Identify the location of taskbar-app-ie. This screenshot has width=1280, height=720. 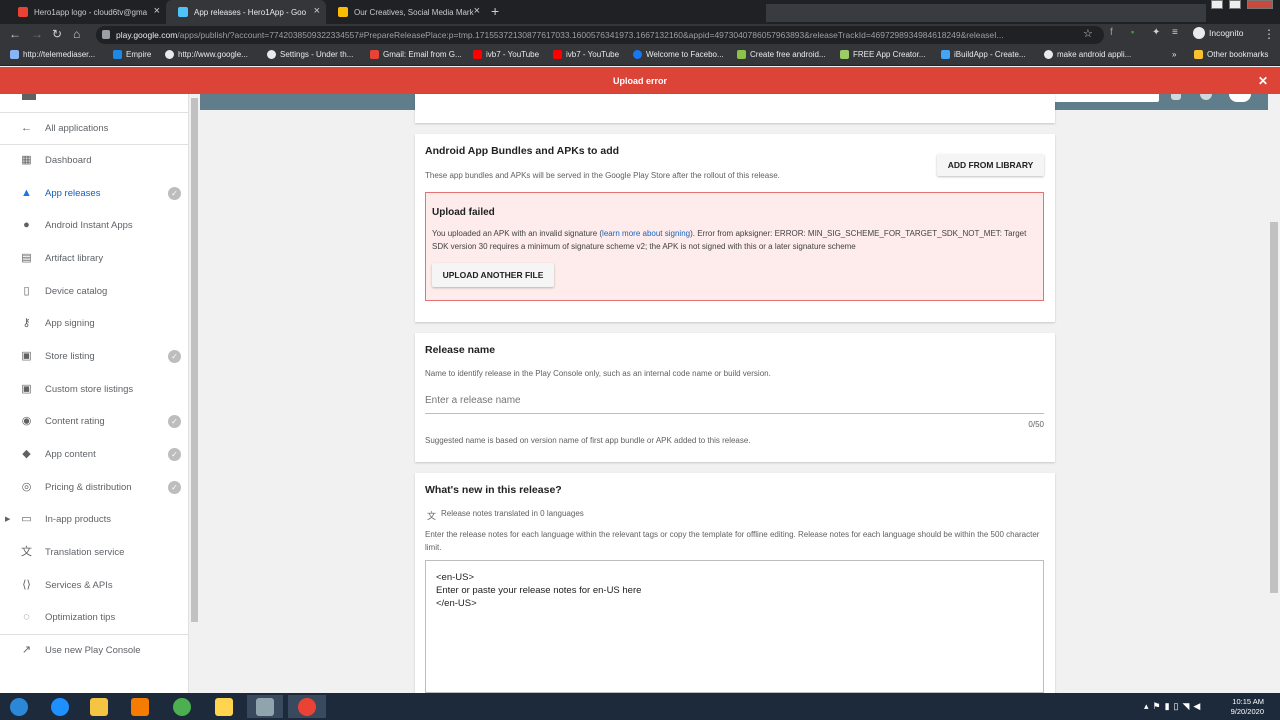
(60, 706).